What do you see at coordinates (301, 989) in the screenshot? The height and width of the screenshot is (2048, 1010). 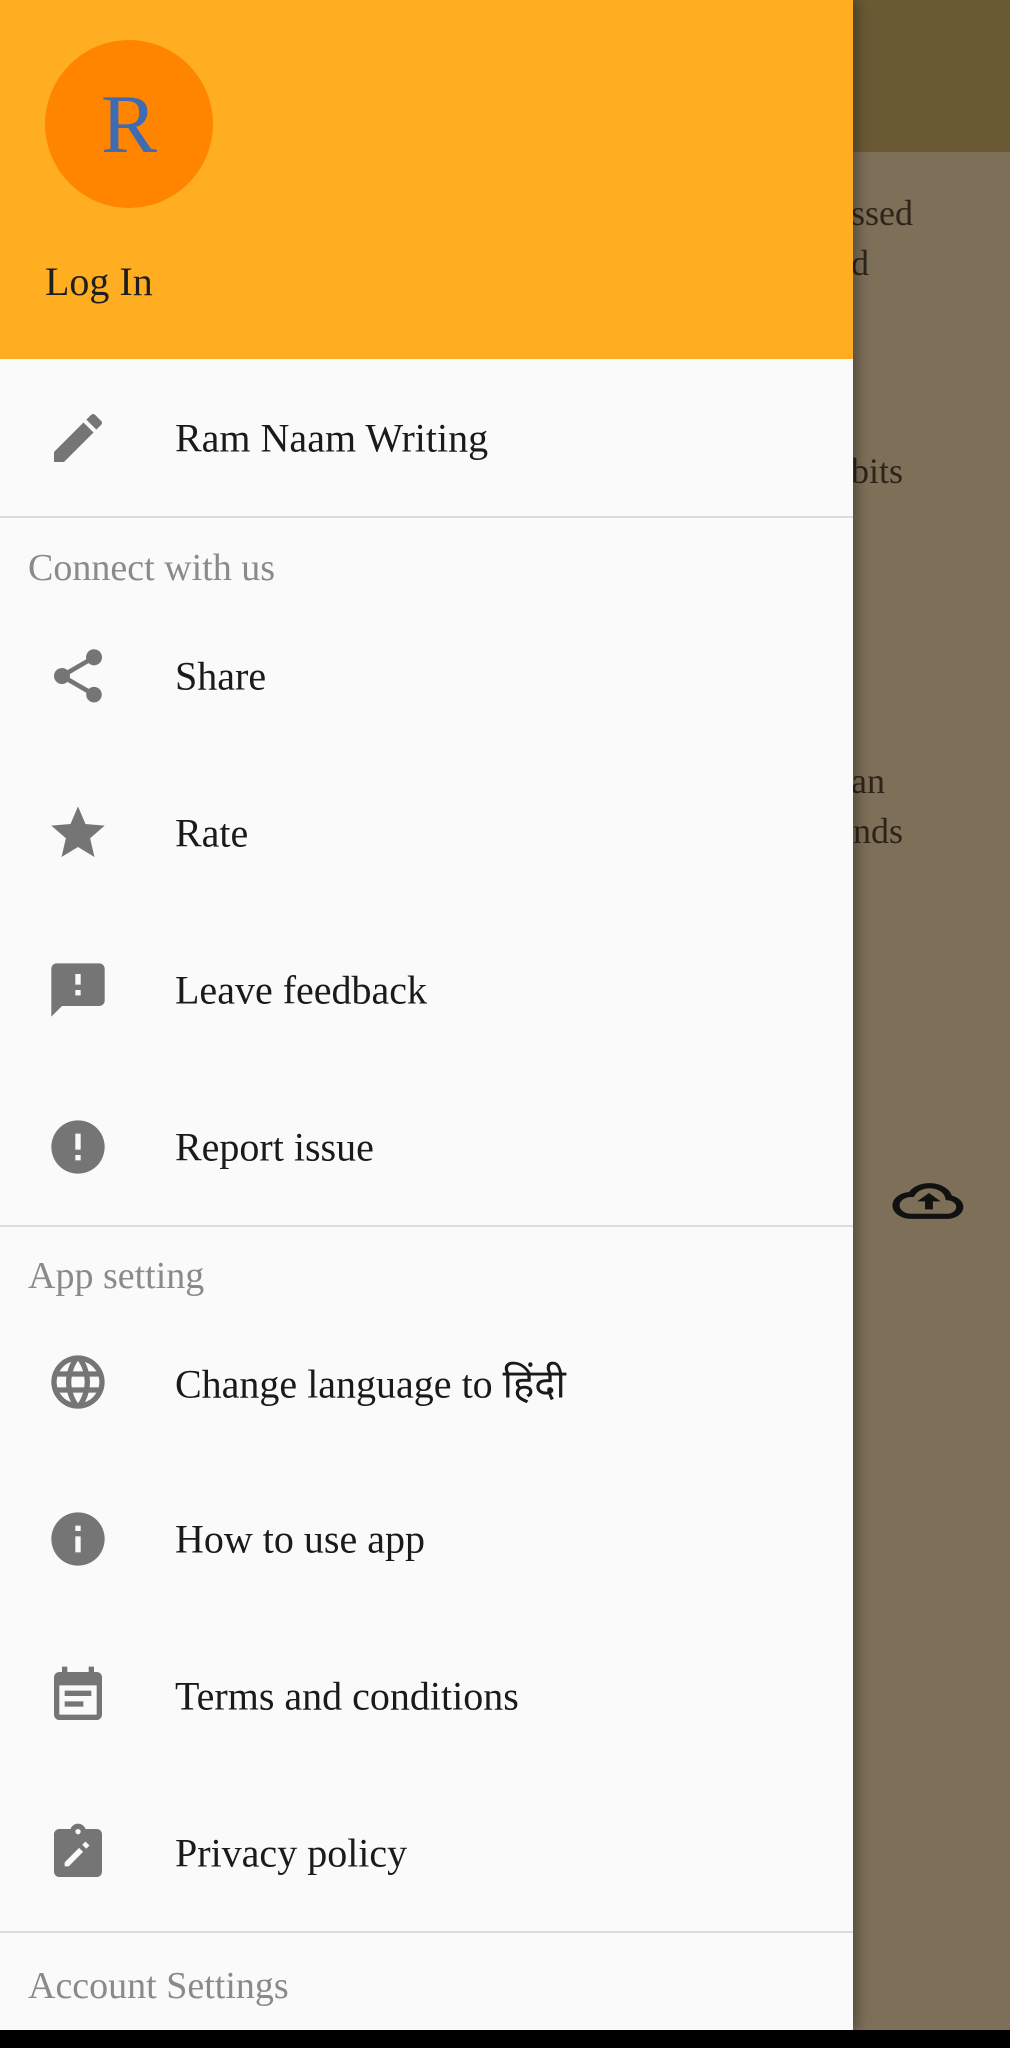 I see `menu-item-label: Leave feedback` at bounding box center [301, 989].